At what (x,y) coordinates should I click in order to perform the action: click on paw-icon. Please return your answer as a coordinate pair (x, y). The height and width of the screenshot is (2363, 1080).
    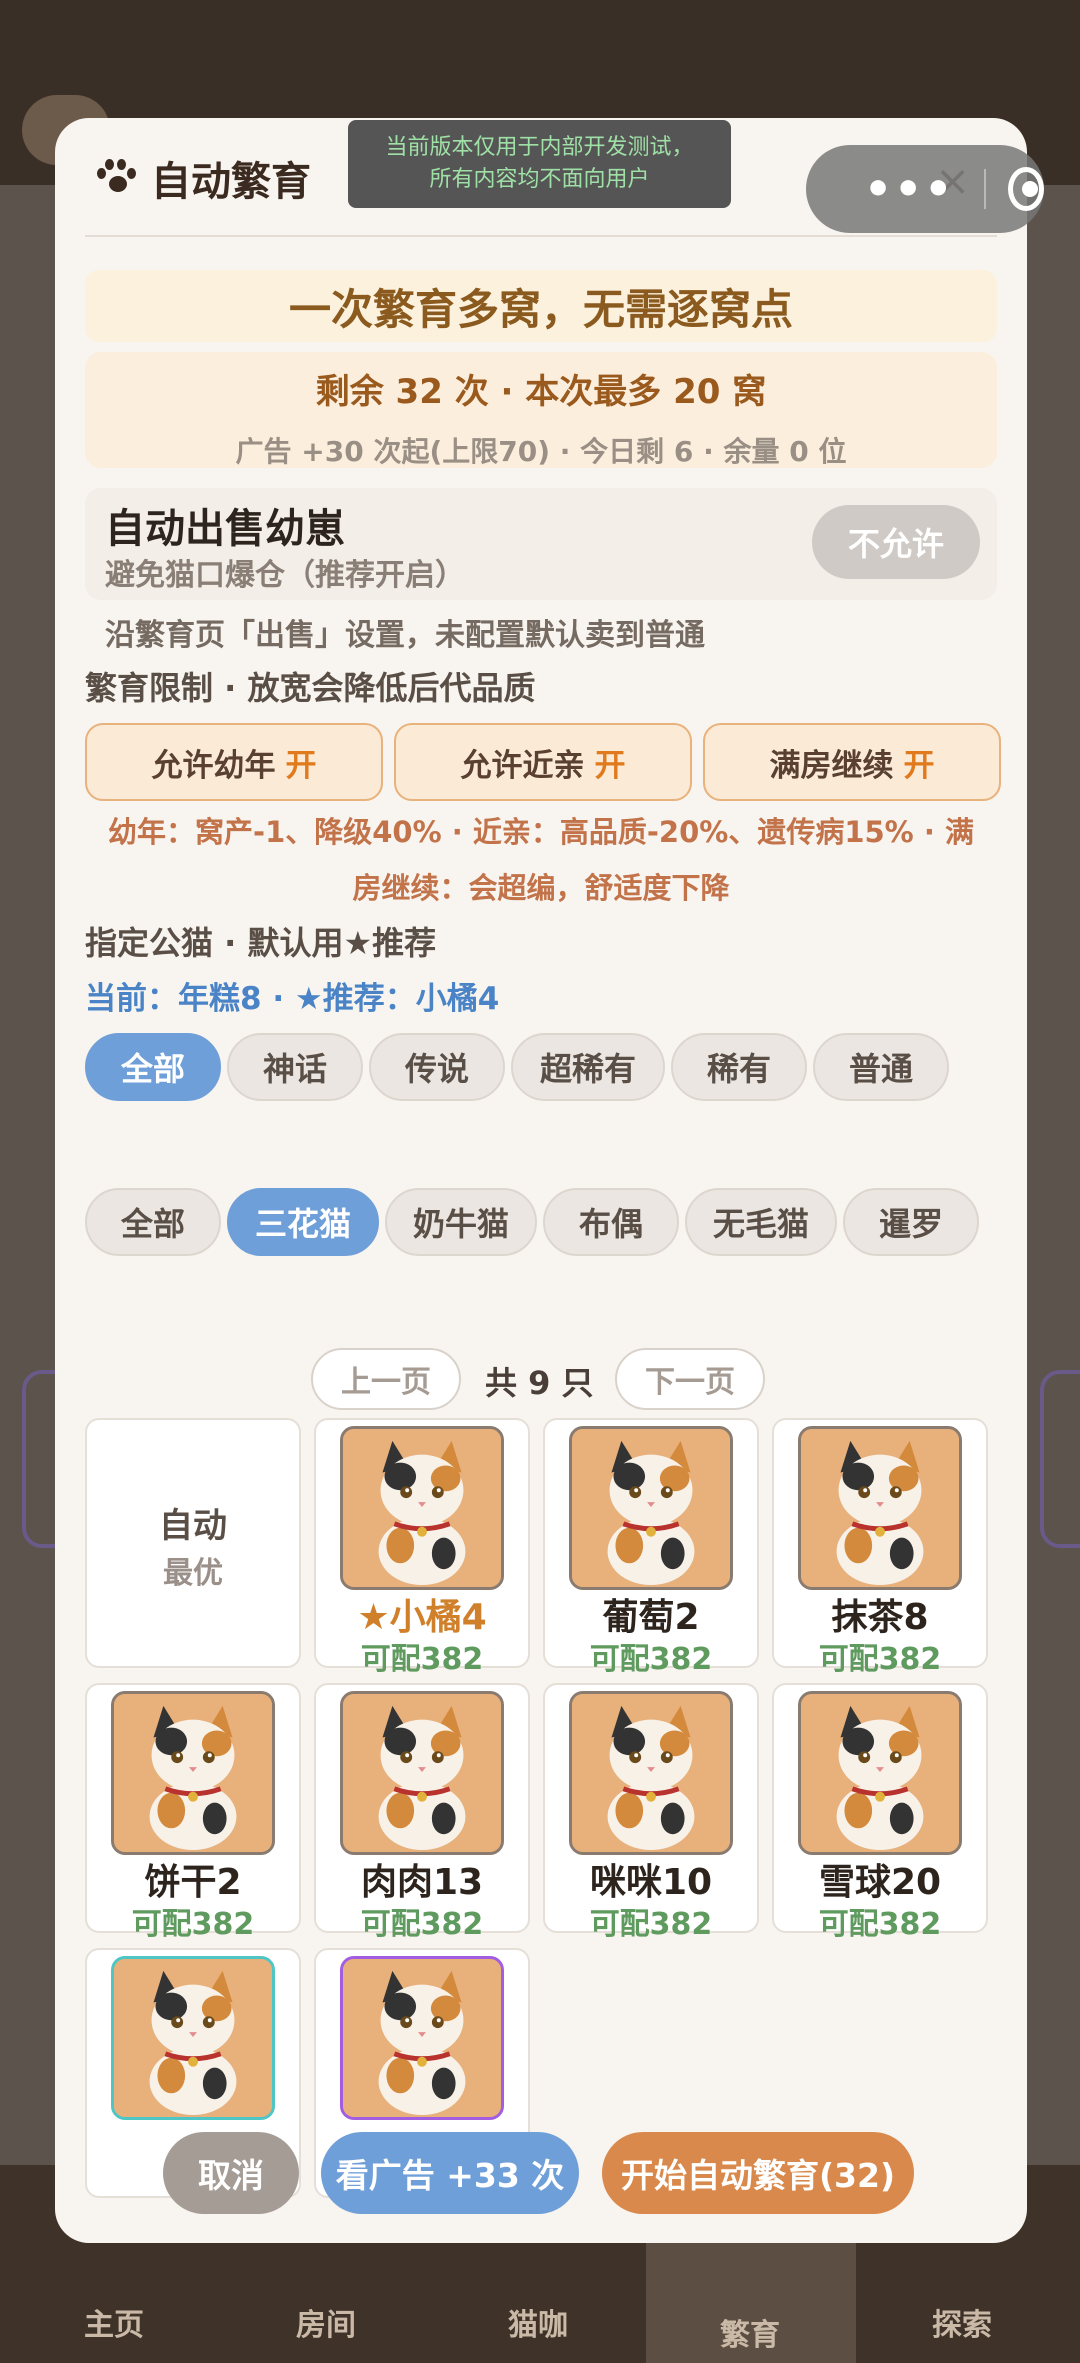
    Looking at the image, I should click on (117, 178).